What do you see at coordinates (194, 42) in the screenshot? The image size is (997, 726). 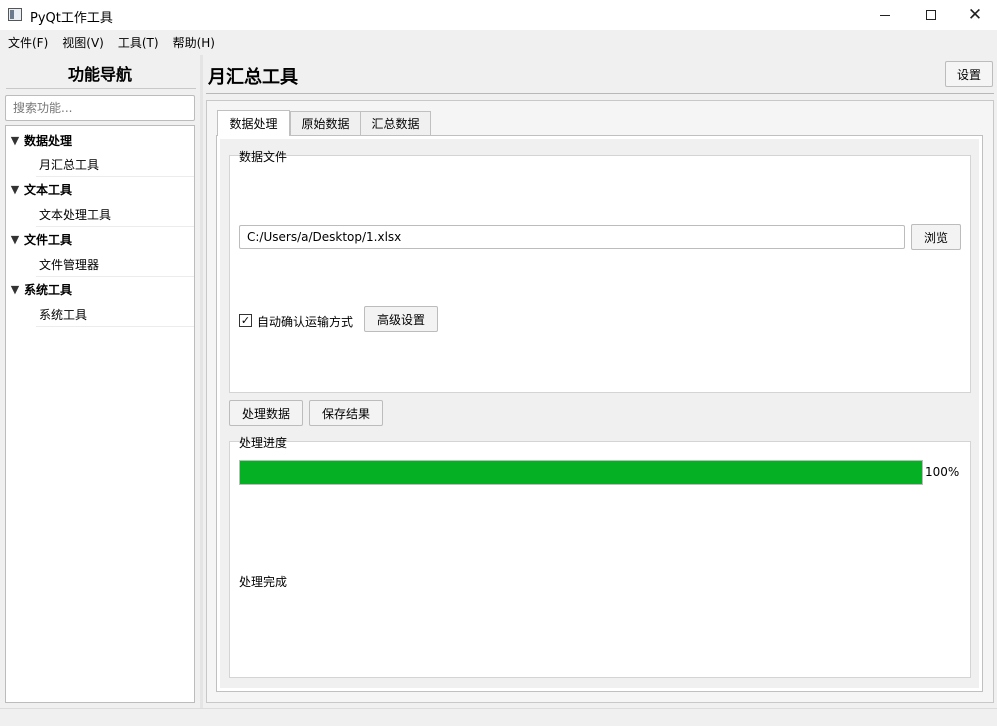 I see `menu-help: 帮助(H)` at bounding box center [194, 42].